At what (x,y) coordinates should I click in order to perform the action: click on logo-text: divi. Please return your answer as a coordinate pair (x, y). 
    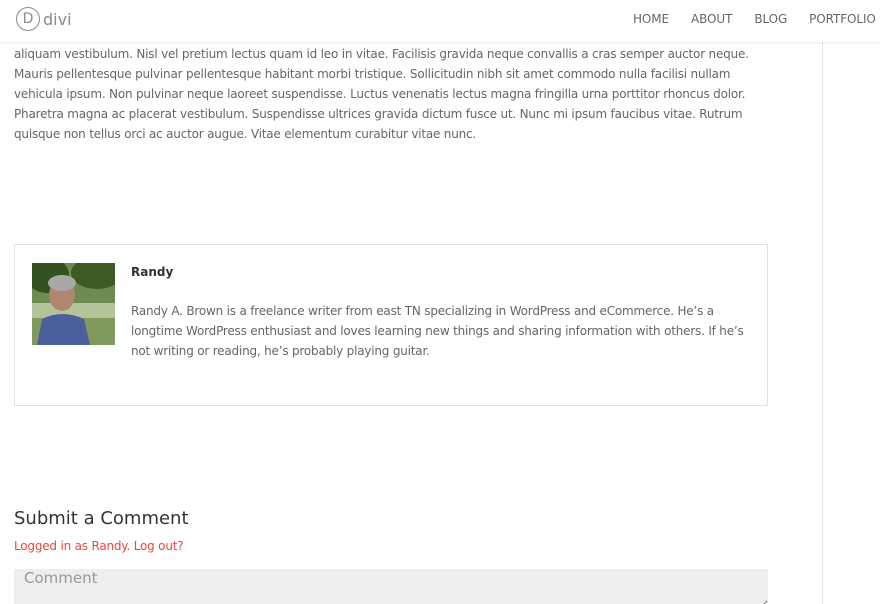
    Looking at the image, I should click on (57, 19).